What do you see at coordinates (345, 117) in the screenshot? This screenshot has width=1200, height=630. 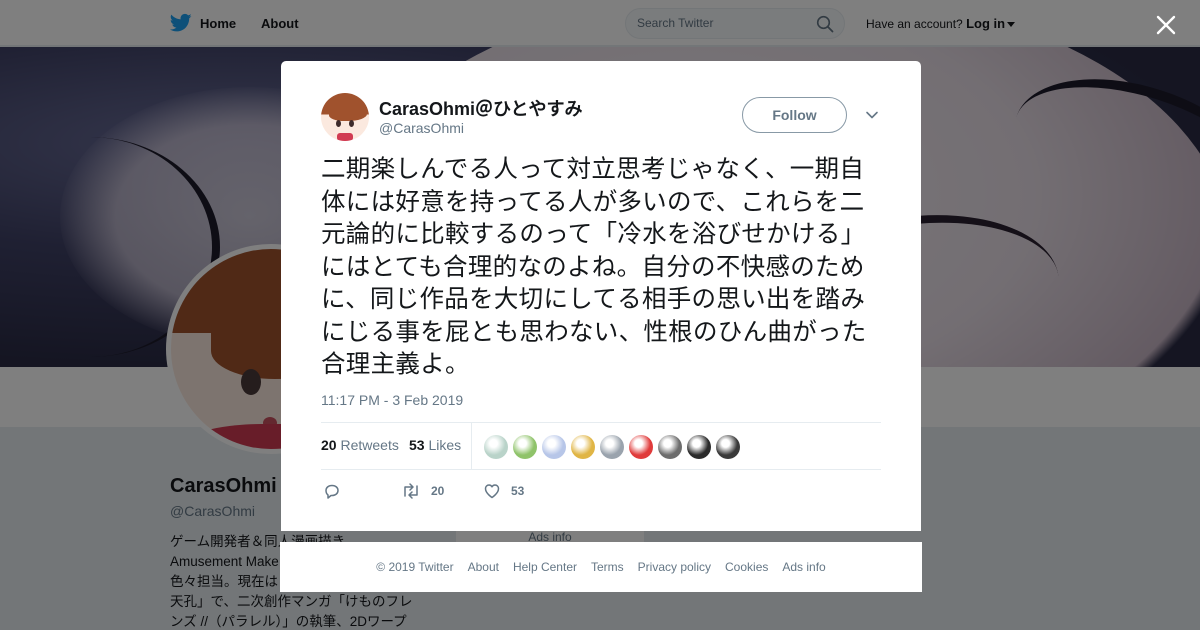 I see `tweet-author-avatar` at bounding box center [345, 117].